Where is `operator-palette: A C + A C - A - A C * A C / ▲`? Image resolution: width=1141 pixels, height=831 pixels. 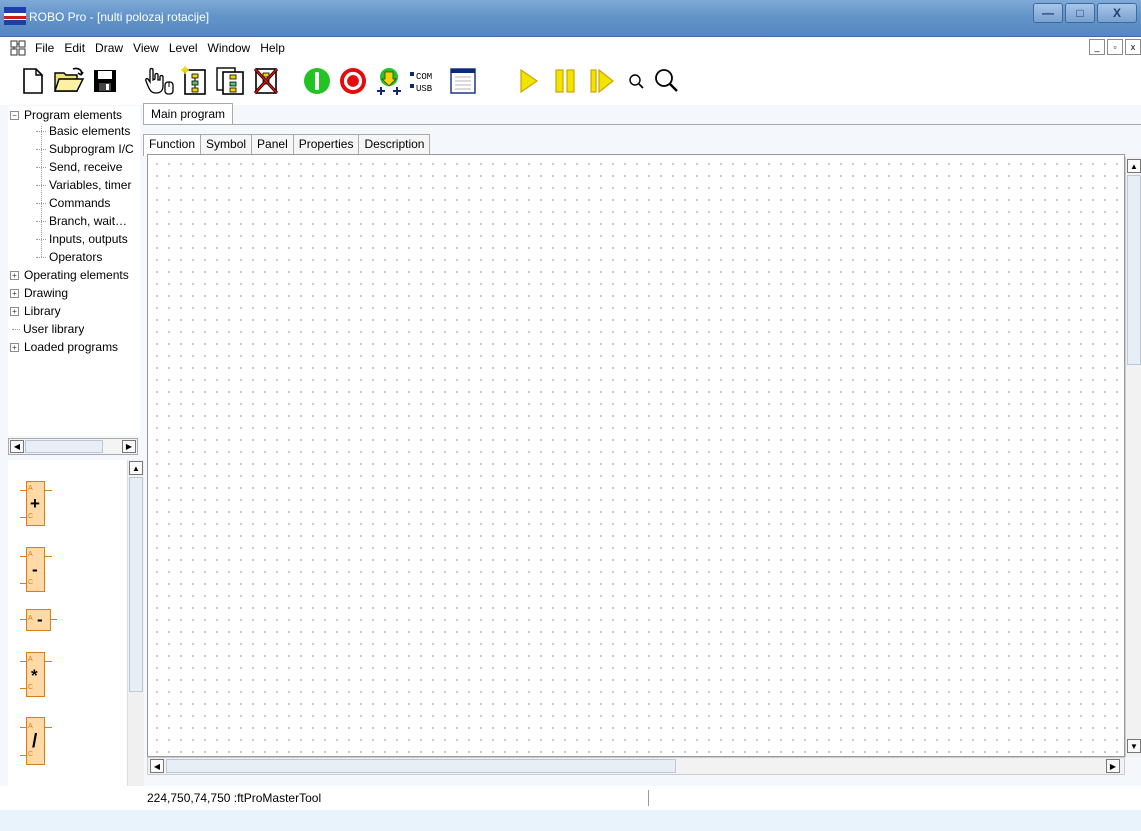 operator-palette: A C + A C - A - A C * A C / ▲ is located at coordinates (76, 635).